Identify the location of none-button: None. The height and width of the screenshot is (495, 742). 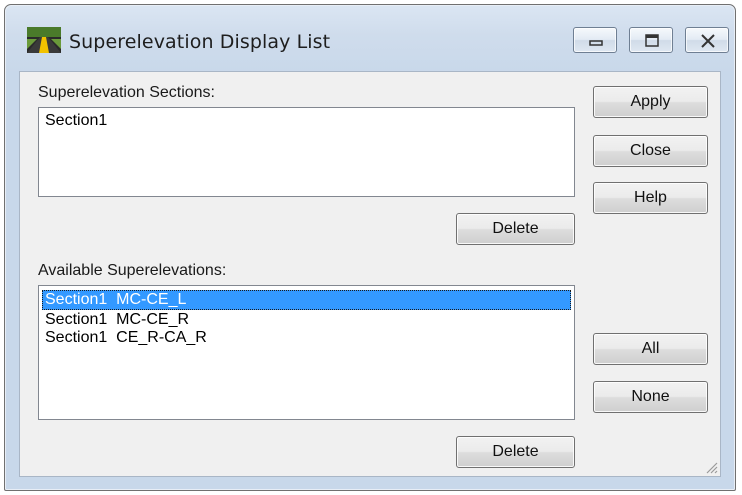
(650, 397).